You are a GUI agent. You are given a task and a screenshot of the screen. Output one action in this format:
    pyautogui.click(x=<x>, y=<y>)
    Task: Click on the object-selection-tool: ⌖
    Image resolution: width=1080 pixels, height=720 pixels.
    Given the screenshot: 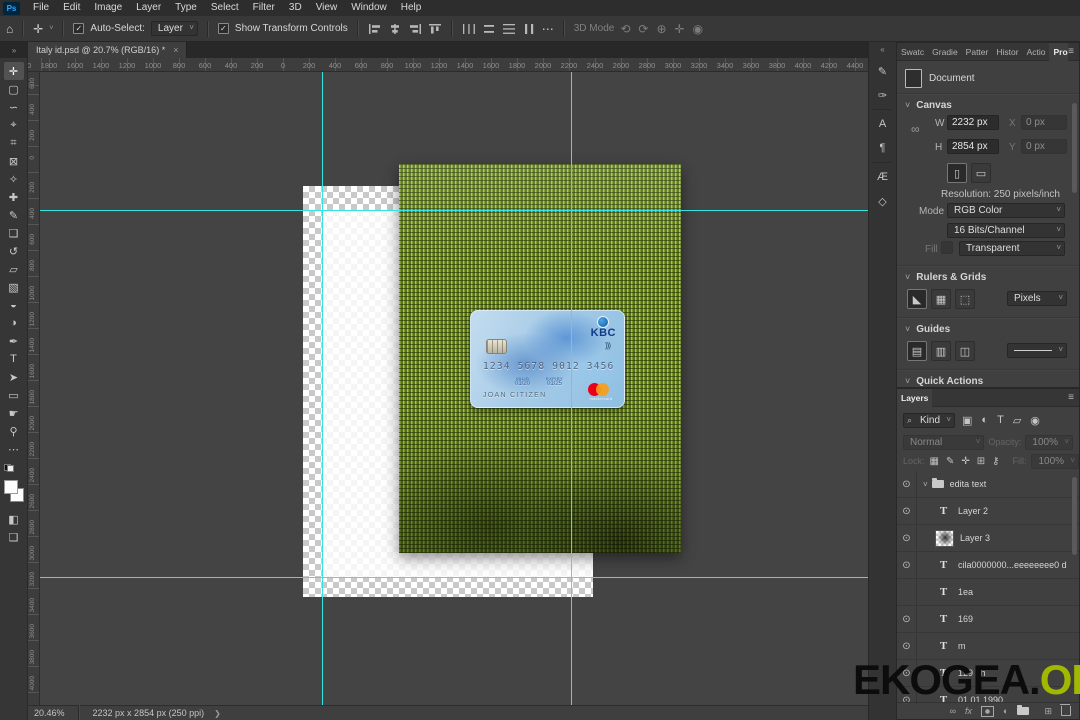 What is the action you would take?
    pyautogui.click(x=14, y=125)
    